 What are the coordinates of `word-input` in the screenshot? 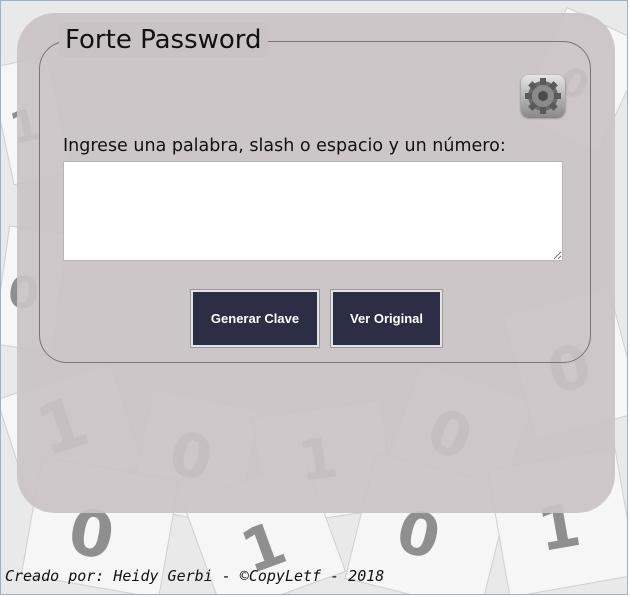 It's located at (313, 211).